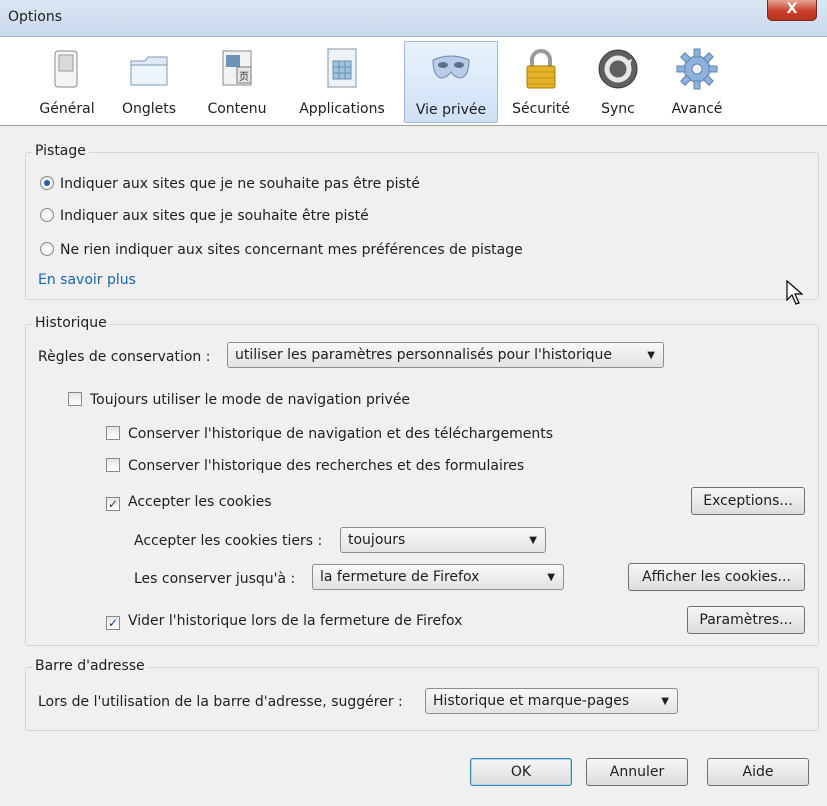 The width and height of the screenshot is (827, 806). What do you see at coordinates (228, 541) in the screenshot?
I see `third-party-cookies-label: Accepter les cookies tiers :` at bounding box center [228, 541].